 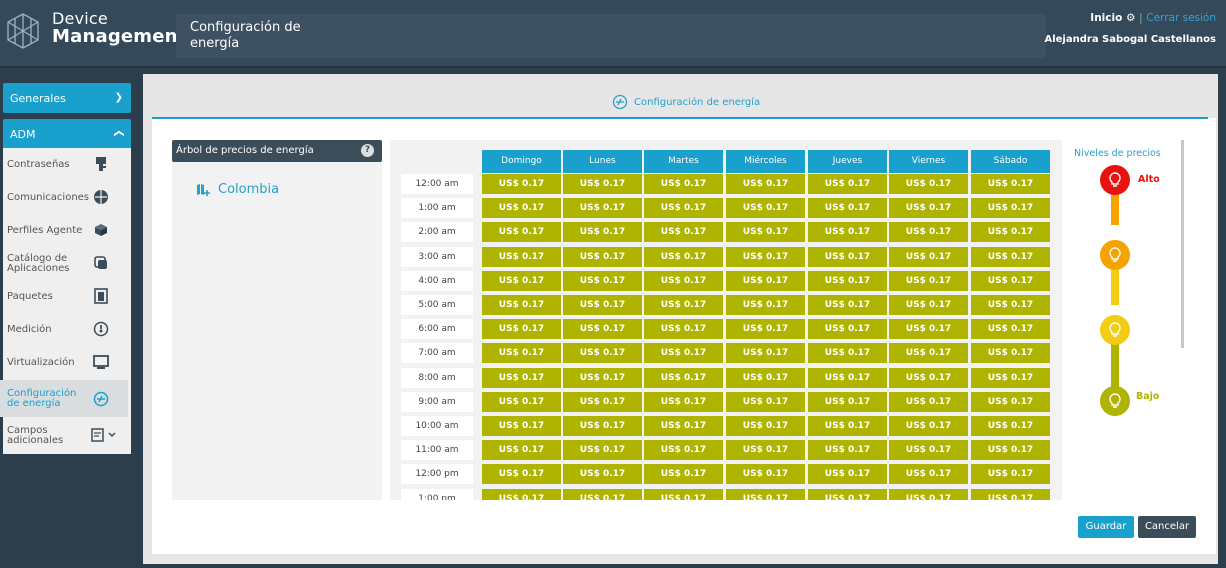 I want to click on price-level-low, so click(x=1115, y=401).